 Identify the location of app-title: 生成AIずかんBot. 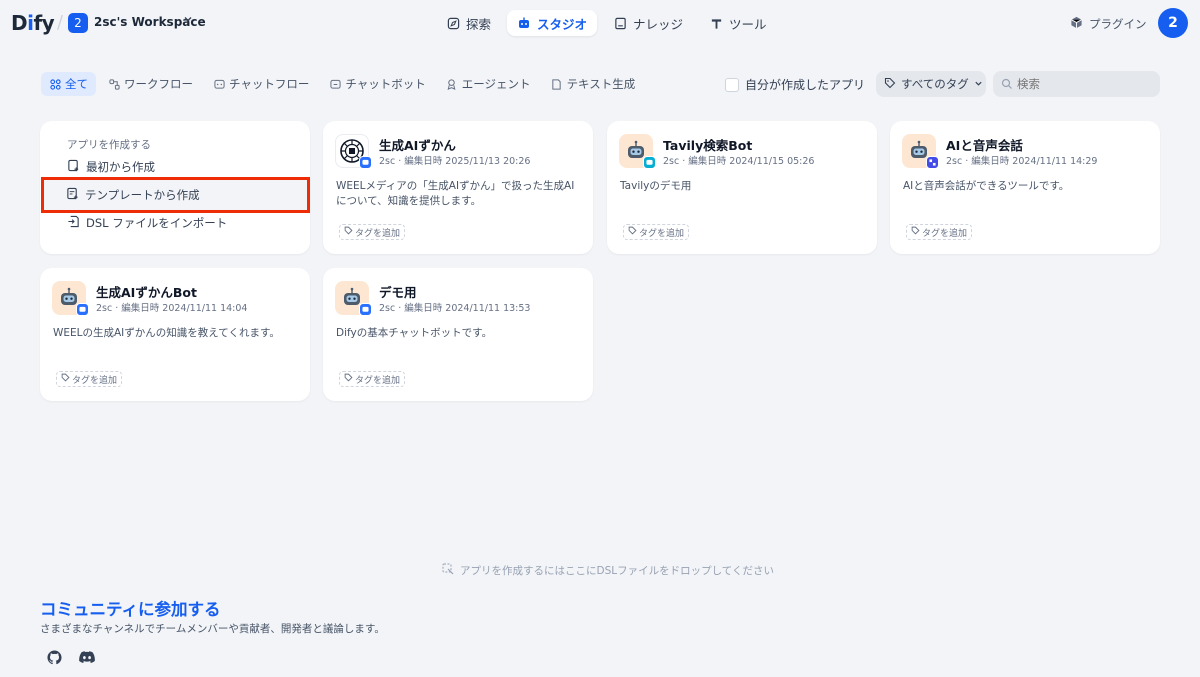
(146, 292).